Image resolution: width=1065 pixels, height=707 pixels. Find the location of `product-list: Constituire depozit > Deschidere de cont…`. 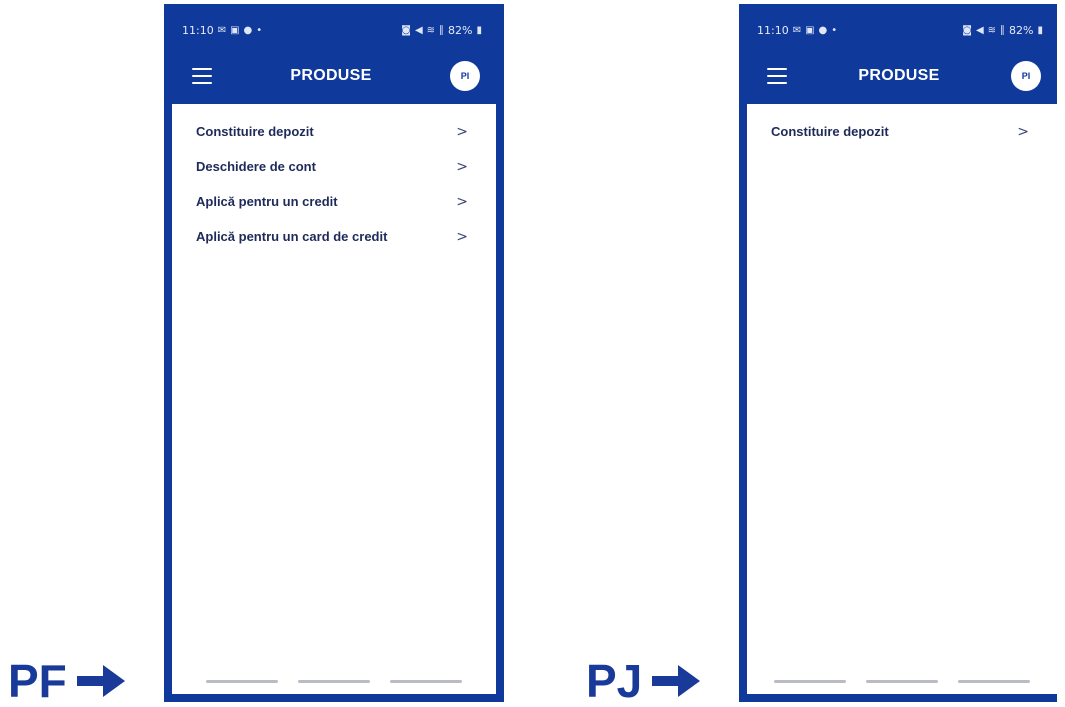

product-list: Constituire depozit > Deschidere de cont… is located at coordinates (334, 179).